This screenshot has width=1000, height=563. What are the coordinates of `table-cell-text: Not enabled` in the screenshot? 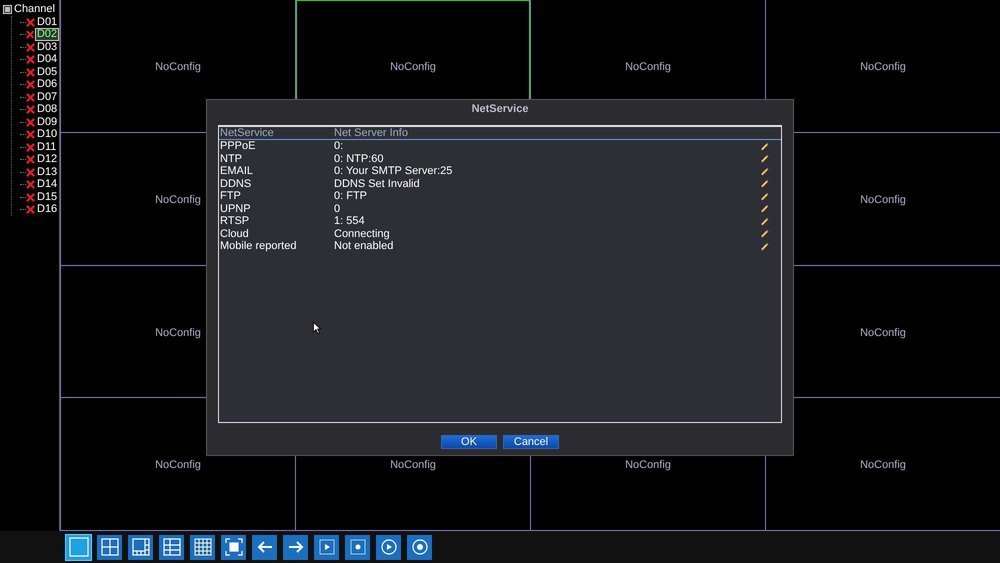 It's located at (364, 246).